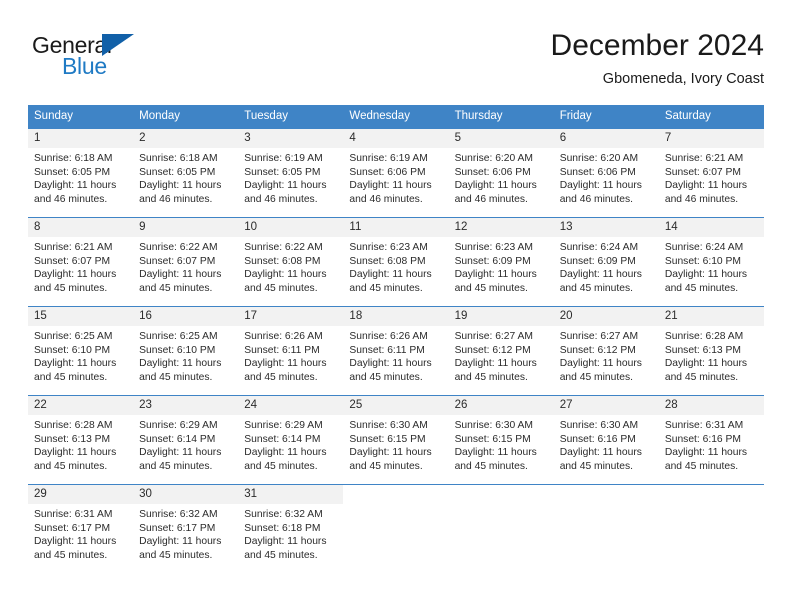 This screenshot has width=792, height=612. Describe the element at coordinates (291, 316) in the screenshot. I see `day-number: 17` at that location.